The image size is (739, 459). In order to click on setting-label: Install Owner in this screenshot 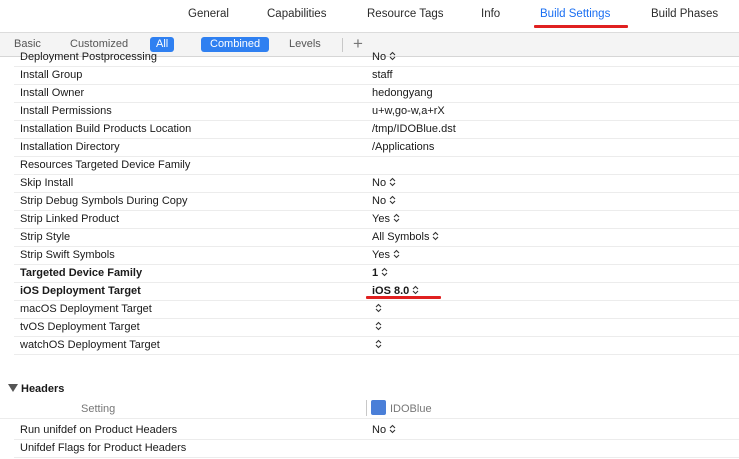, I will do `click(52, 93)`.